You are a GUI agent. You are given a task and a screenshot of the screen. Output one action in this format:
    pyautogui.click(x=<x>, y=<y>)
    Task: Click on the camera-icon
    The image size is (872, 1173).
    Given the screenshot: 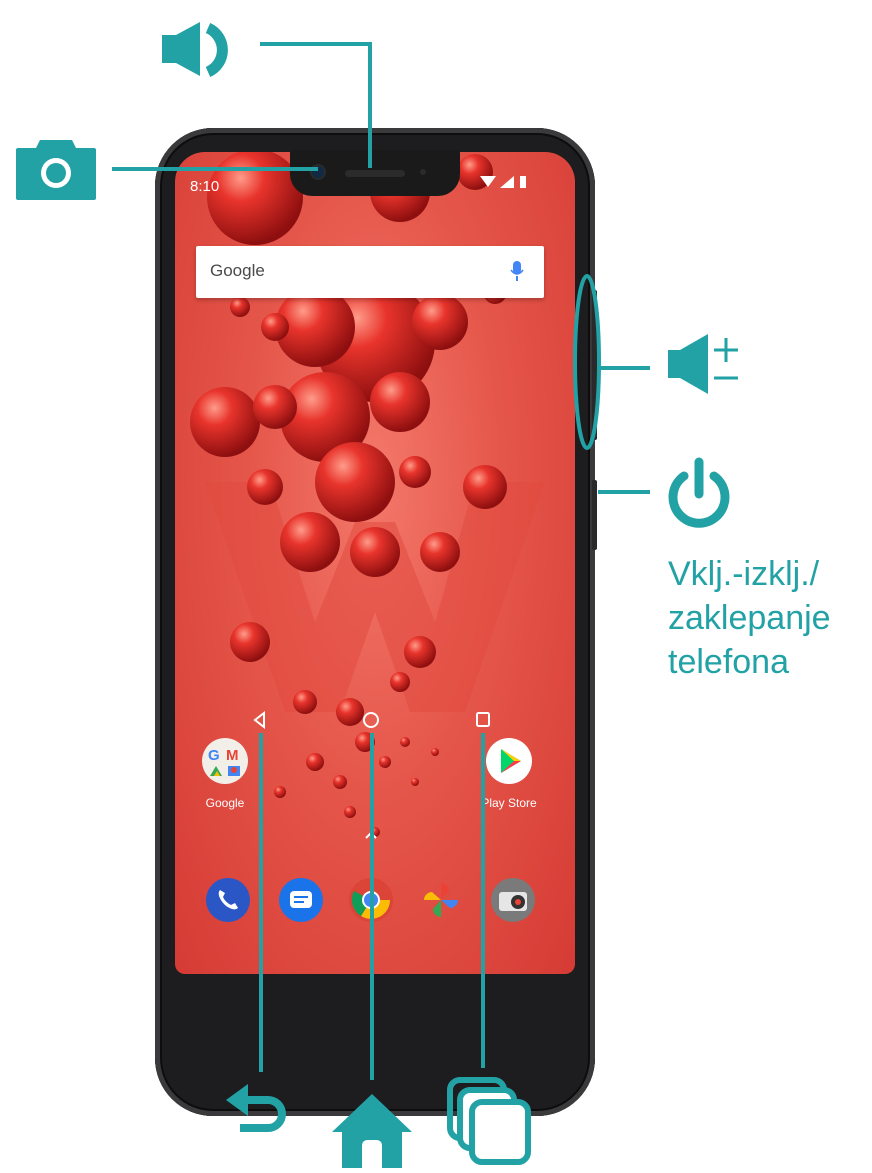 What is the action you would take?
    pyautogui.click(x=56, y=170)
    